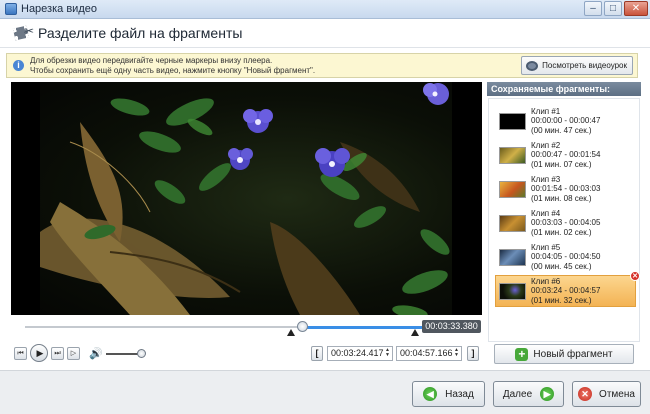 This screenshot has width=650, height=414. I want to click on clip-range: 00:01:54 - 00:03:03, so click(566, 189).